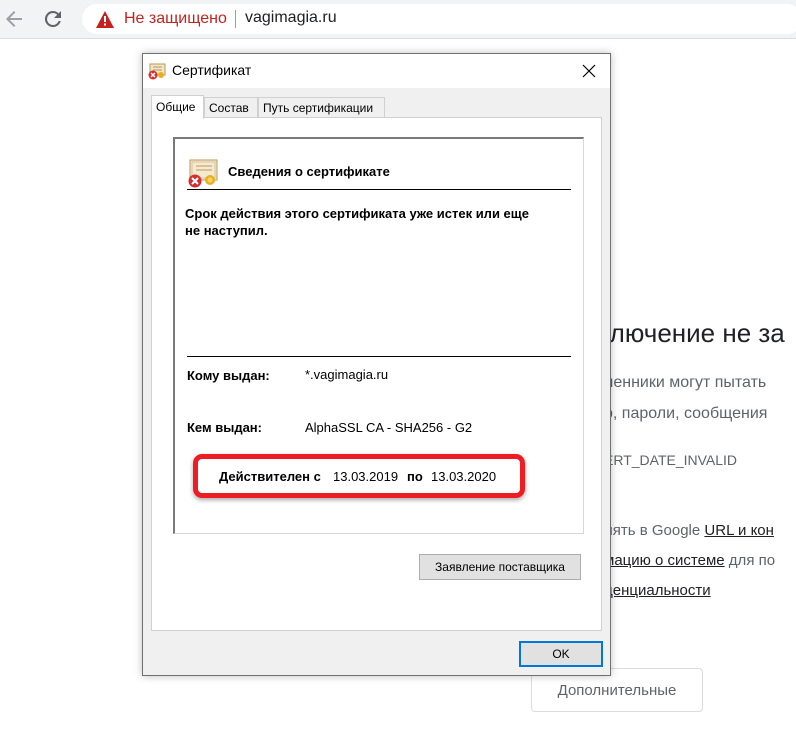 The width and height of the screenshot is (796, 729). Describe the element at coordinates (177, 107) in the screenshot. I see `tab-general: Общие` at that location.